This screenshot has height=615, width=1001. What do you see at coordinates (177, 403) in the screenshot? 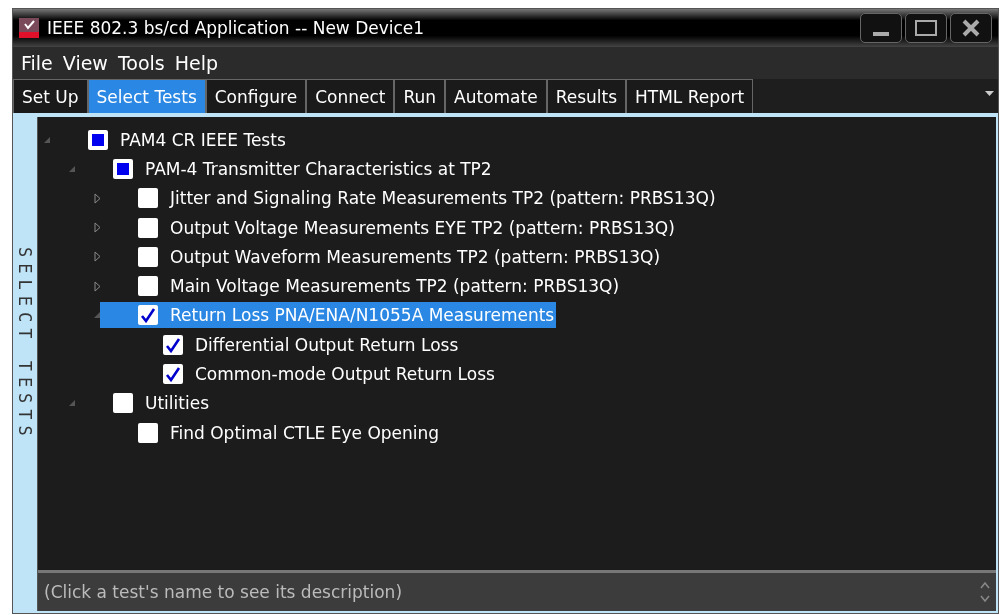
I see `tree-item-label: Utilities` at bounding box center [177, 403].